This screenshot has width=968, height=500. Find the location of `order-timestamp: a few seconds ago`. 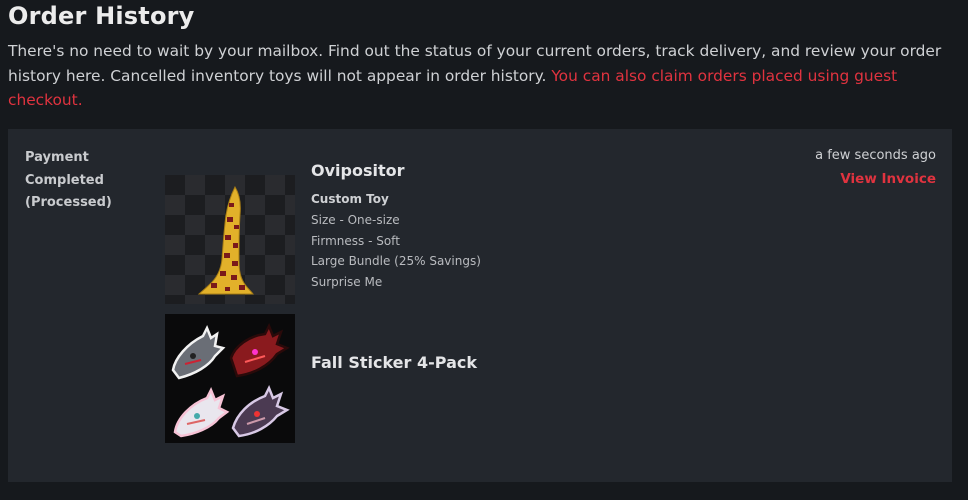

order-timestamp: a few seconds ago is located at coordinates (875, 155).